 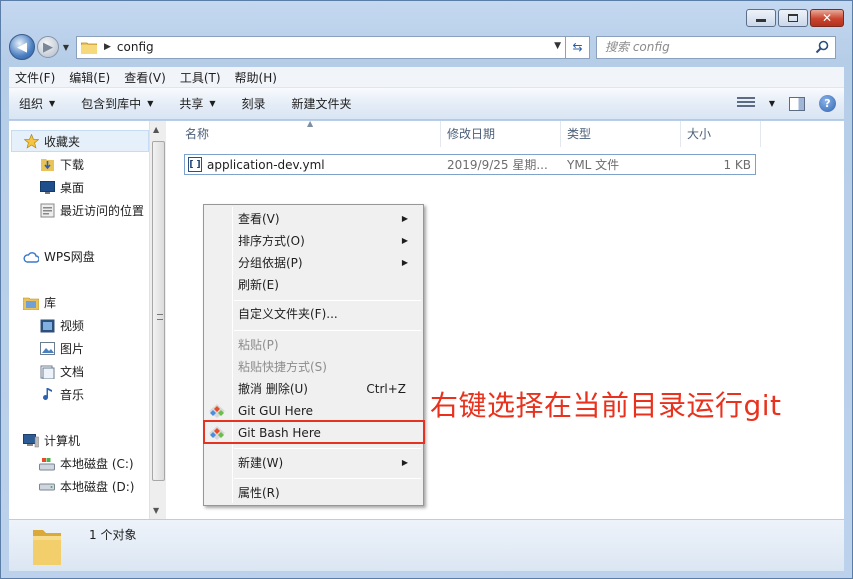 I want to click on column-type: 类型, so click(x=621, y=134).